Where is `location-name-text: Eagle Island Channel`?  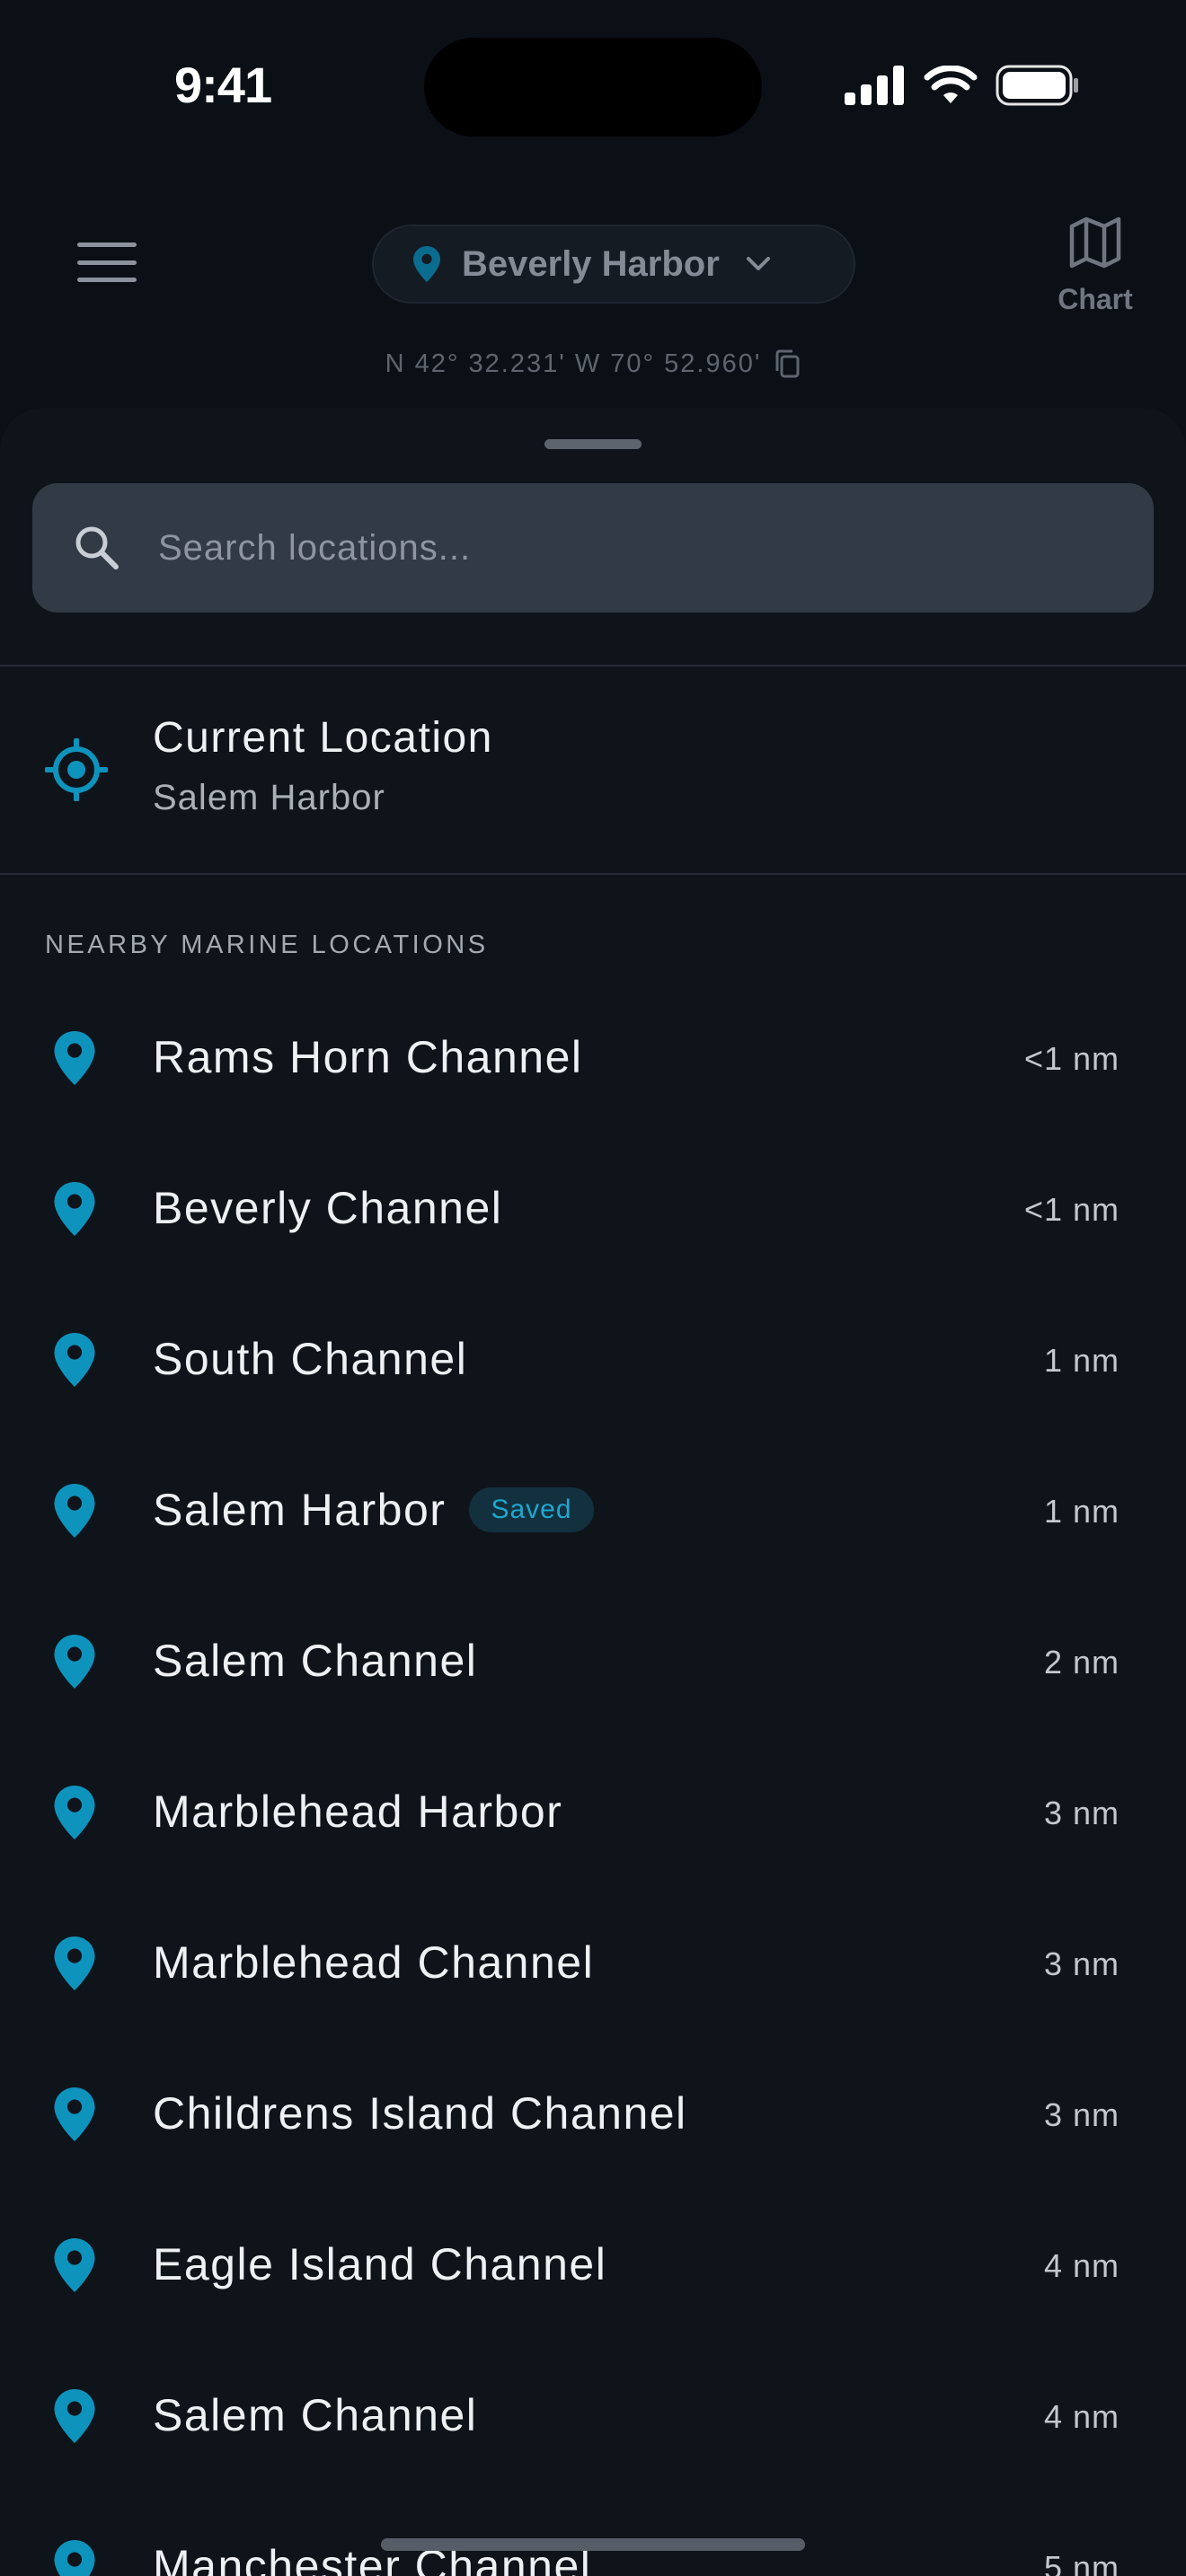 location-name-text: Eagle Island Channel is located at coordinates (380, 2264).